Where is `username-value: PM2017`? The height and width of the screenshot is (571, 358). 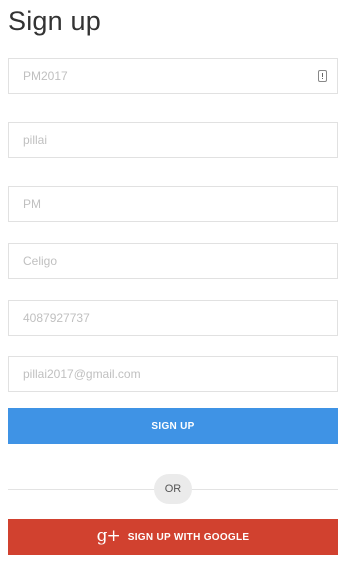 username-value: PM2017 is located at coordinates (45, 76).